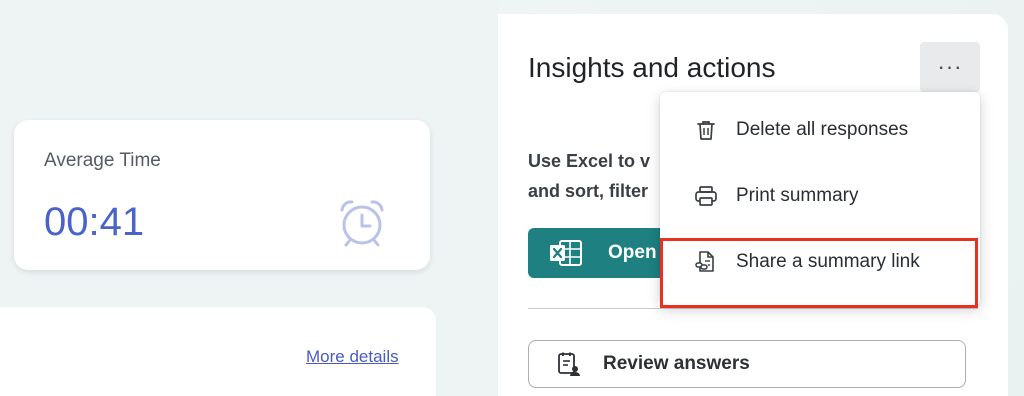  Describe the element at coordinates (603, 253) in the screenshot. I see `open-in-excel-button: Open` at that location.